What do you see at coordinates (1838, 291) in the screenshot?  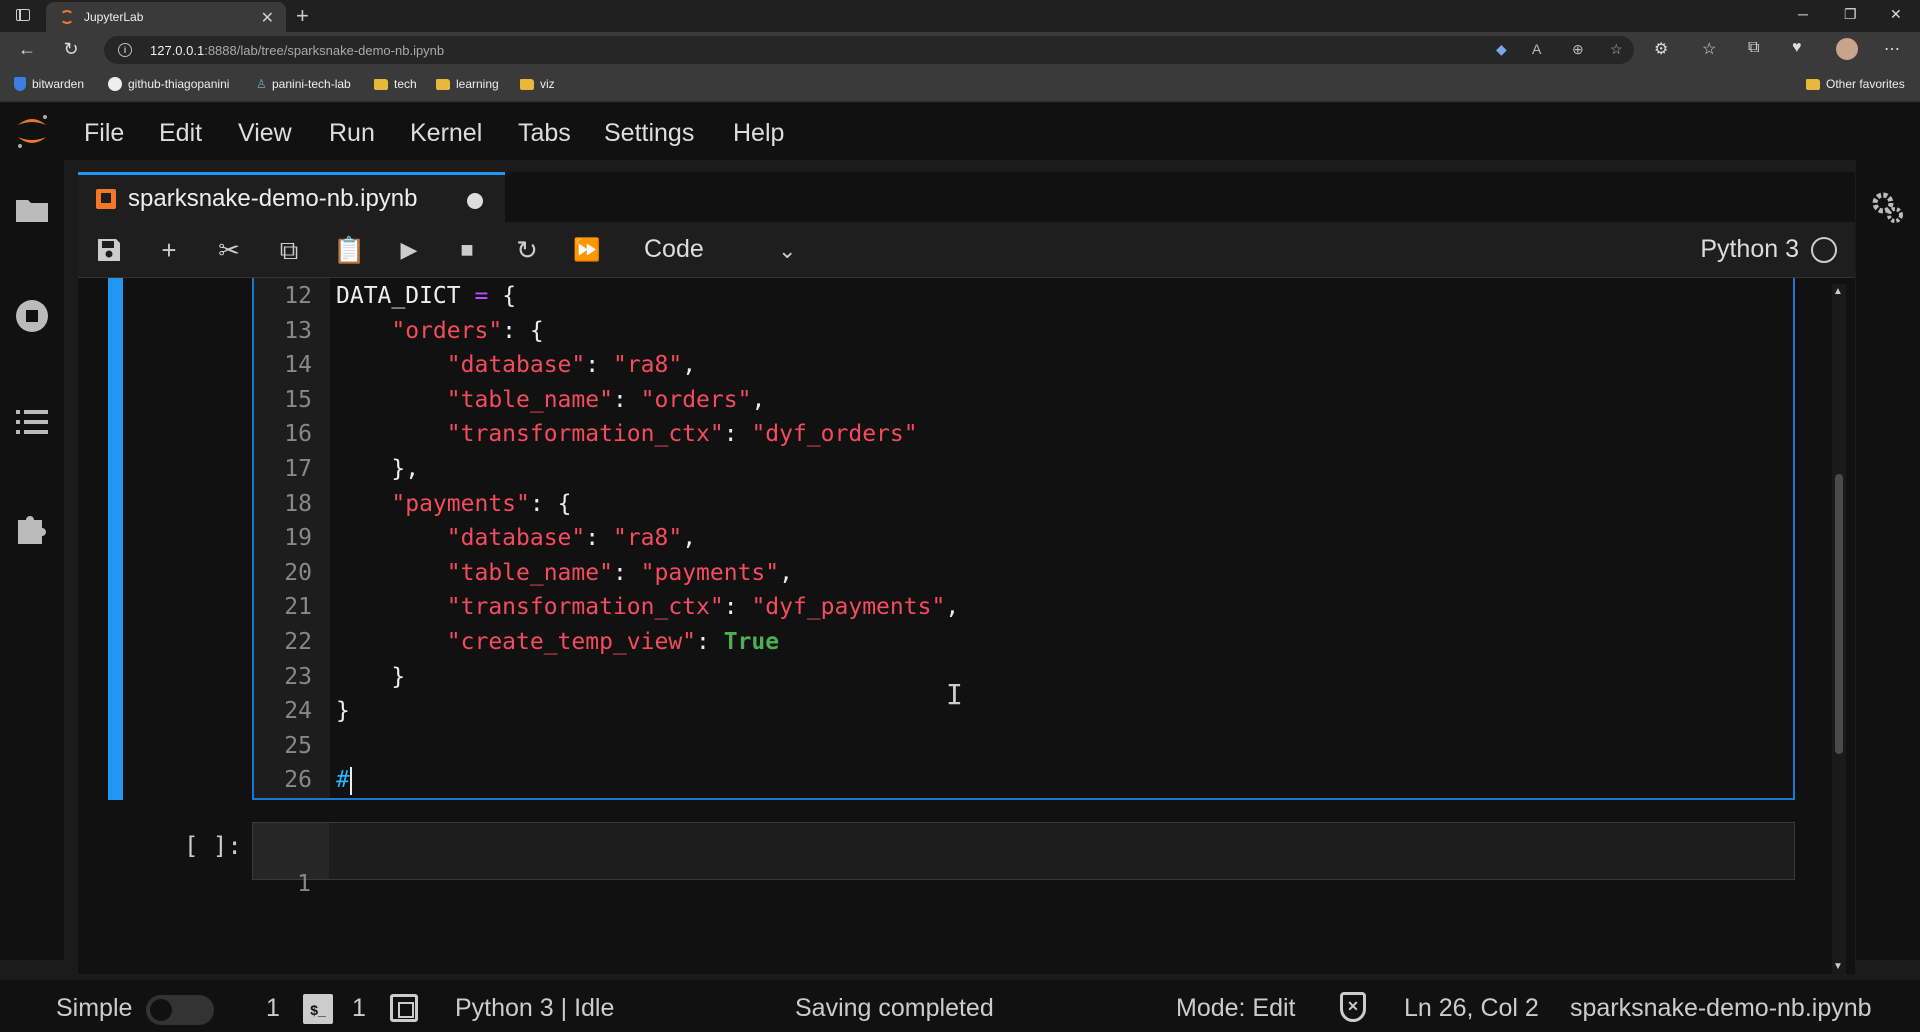 I see `scroll-up-icon: ▲` at bounding box center [1838, 291].